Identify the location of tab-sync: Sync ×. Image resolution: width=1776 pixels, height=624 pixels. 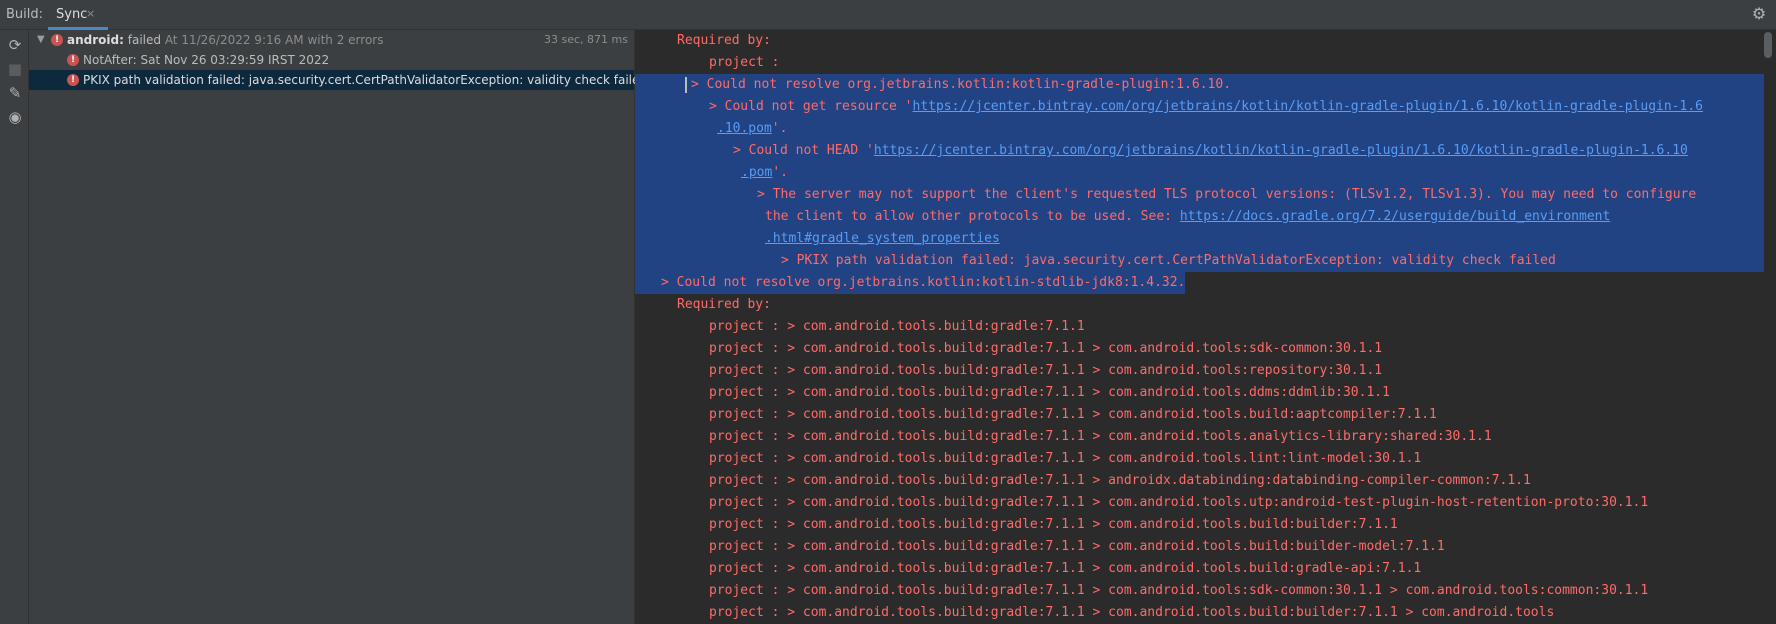
(78, 15).